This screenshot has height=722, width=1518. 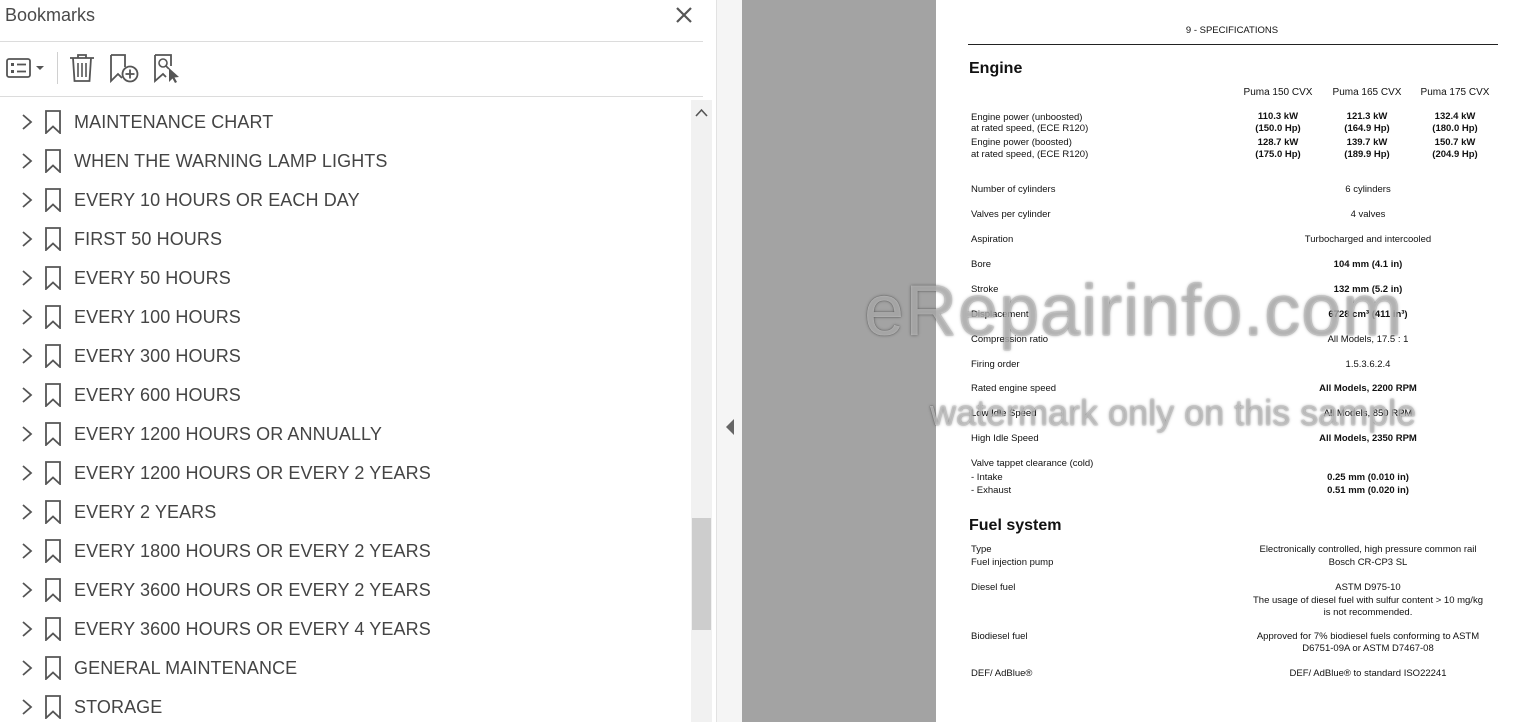 I want to click on spec-value: All Models, 2200 RPM, so click(x=1368, y=388).